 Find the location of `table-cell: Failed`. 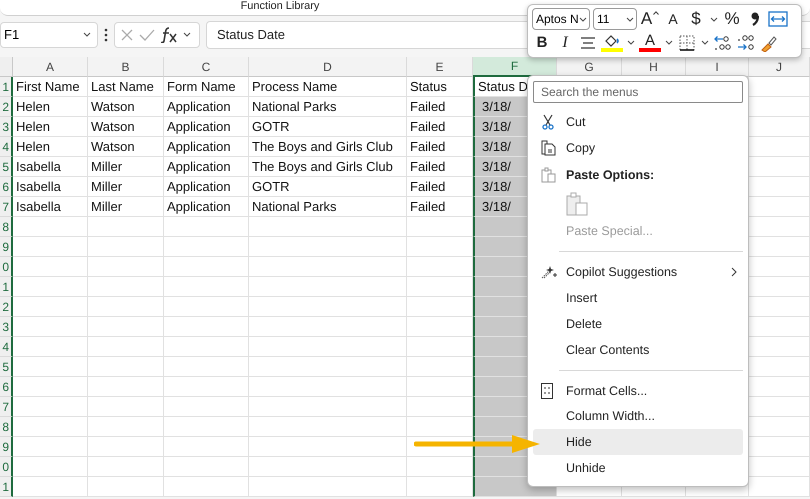

table-cell: Failed is located at coordinates (440, 207).